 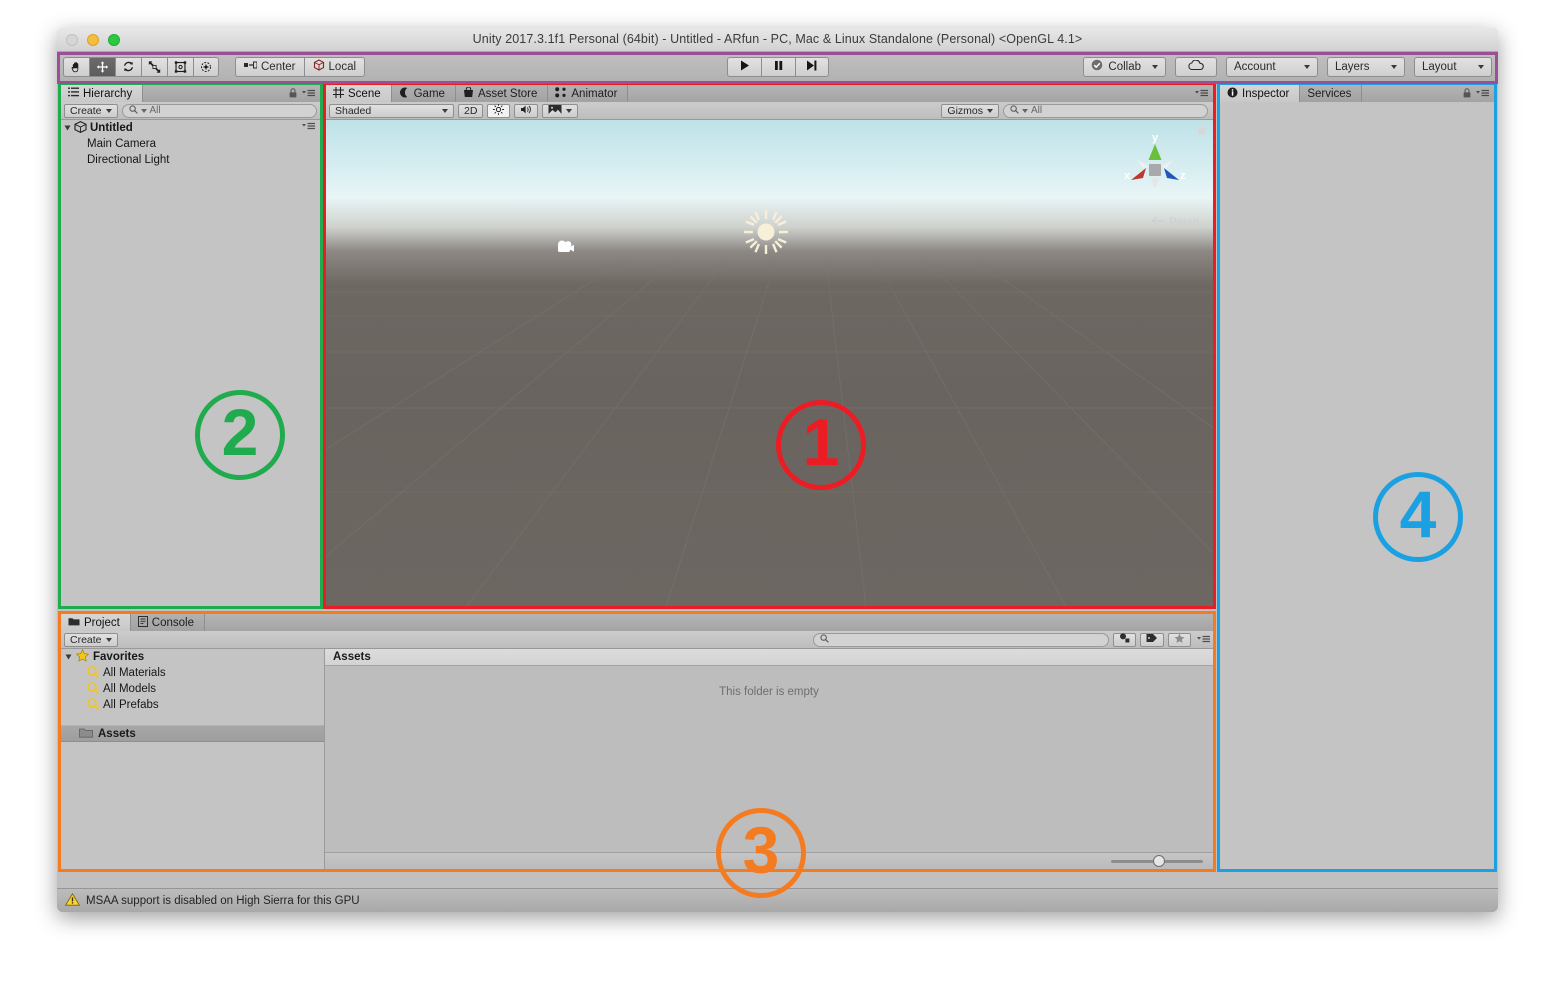 I want to click on tab-scene: Scene, so click(x=359, y=93).